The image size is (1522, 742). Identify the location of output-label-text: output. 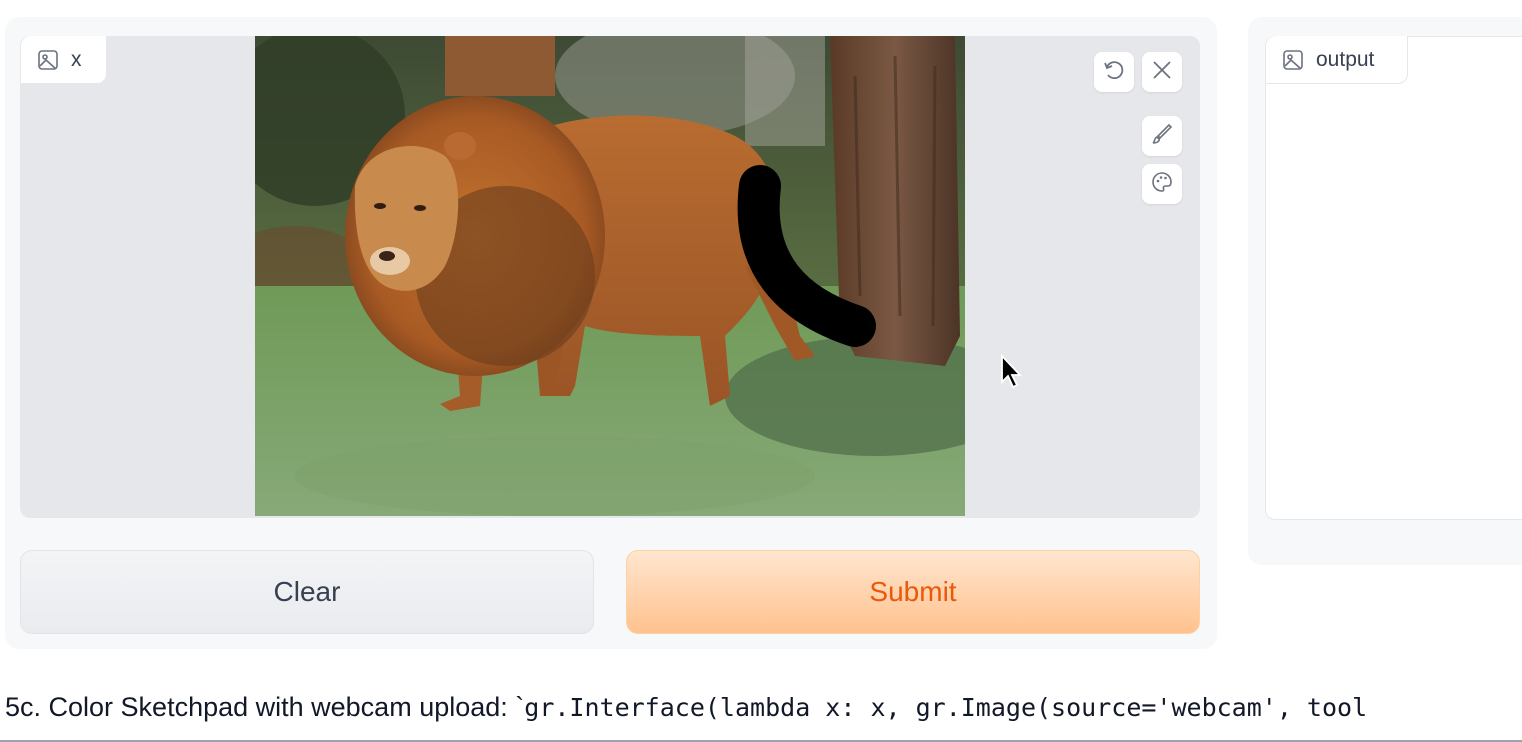
(1345, 59).